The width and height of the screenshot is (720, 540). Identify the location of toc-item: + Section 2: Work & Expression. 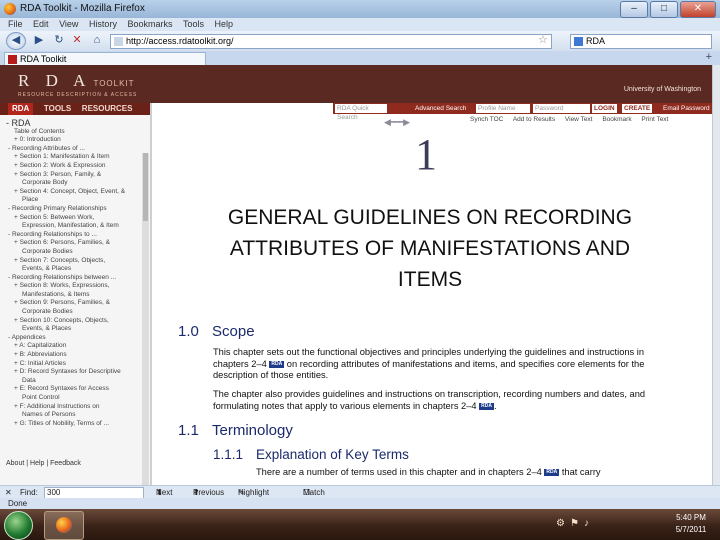
(78, 166).